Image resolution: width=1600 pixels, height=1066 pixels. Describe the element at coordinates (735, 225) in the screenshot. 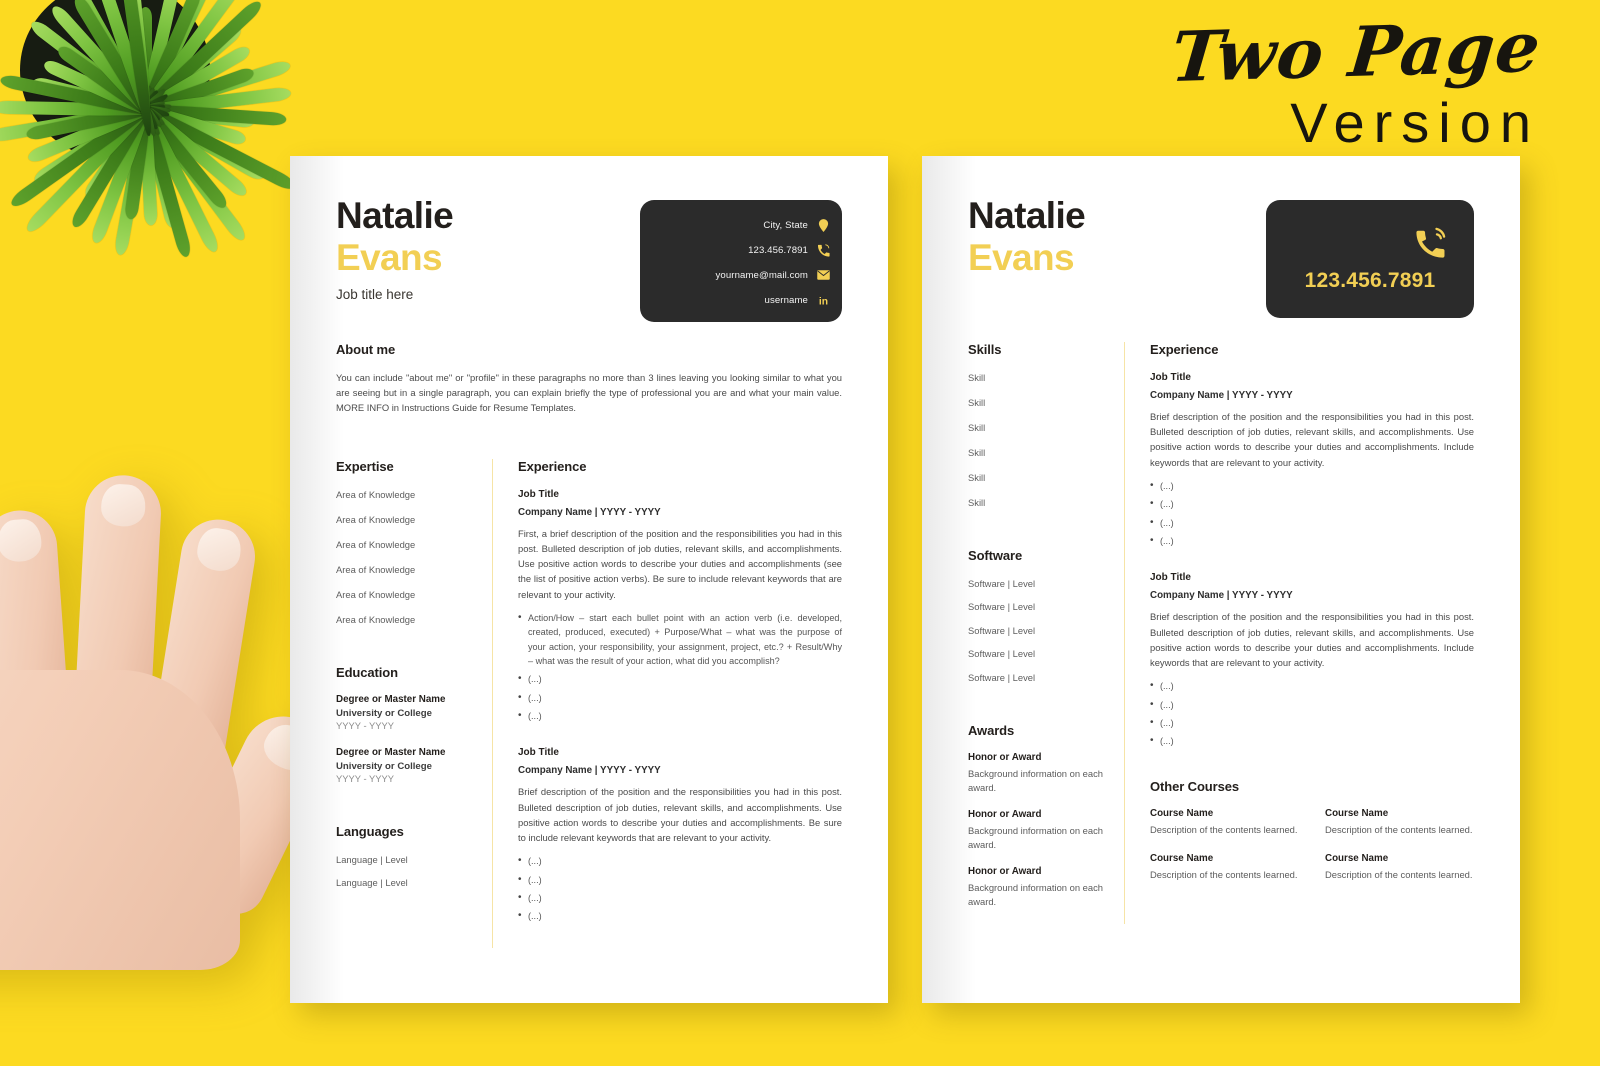

I see `contact-row-location: City, State` at that location.